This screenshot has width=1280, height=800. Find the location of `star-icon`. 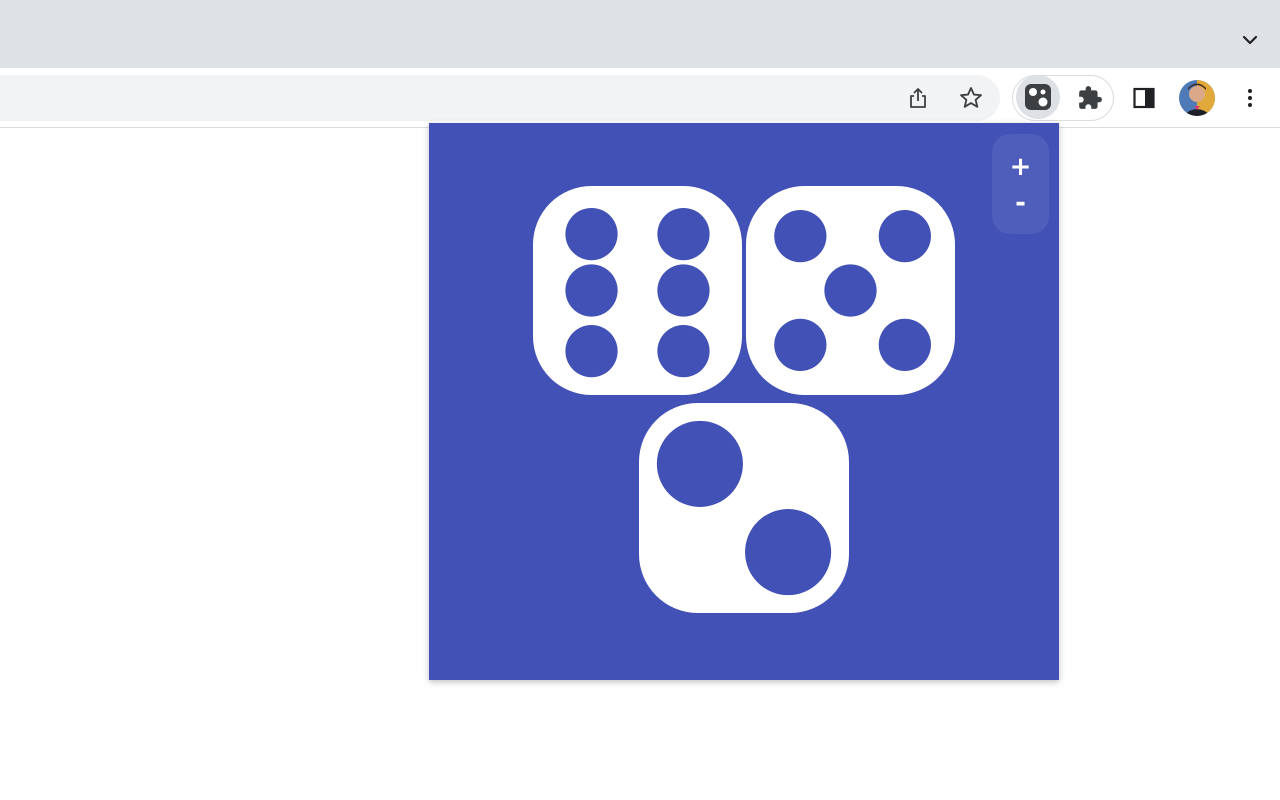

star-icon is located at coordinates (971, 97).